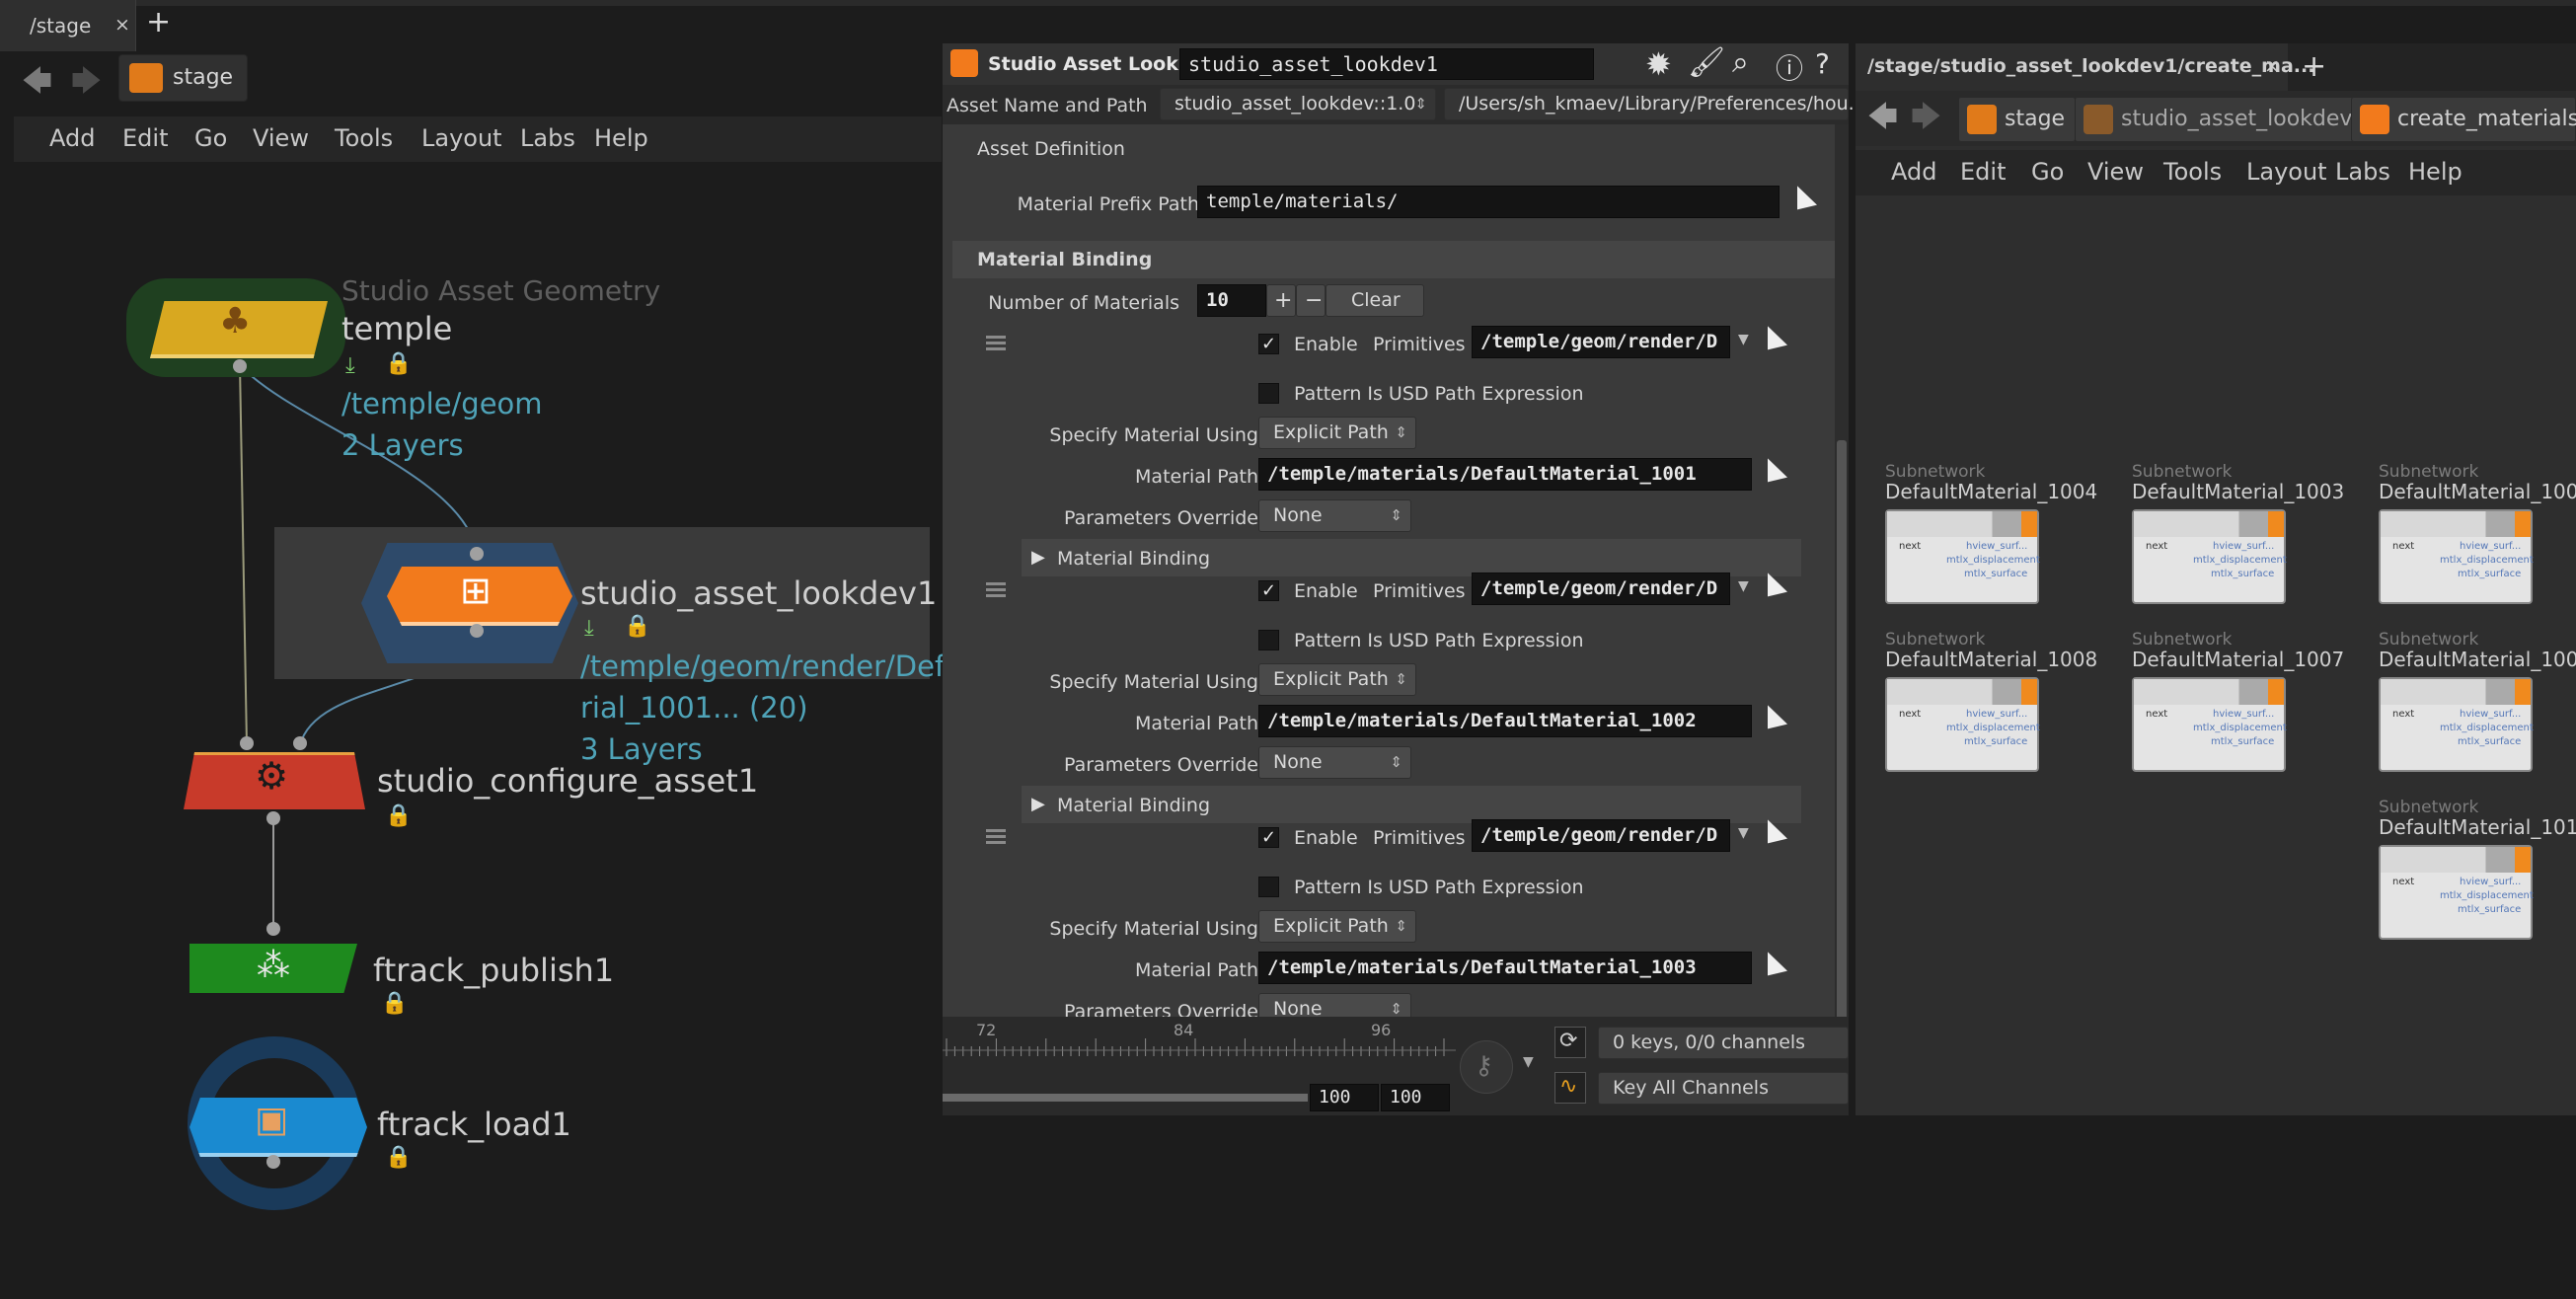  I want to click on range-end-field: 100, so click(1416, 1097).